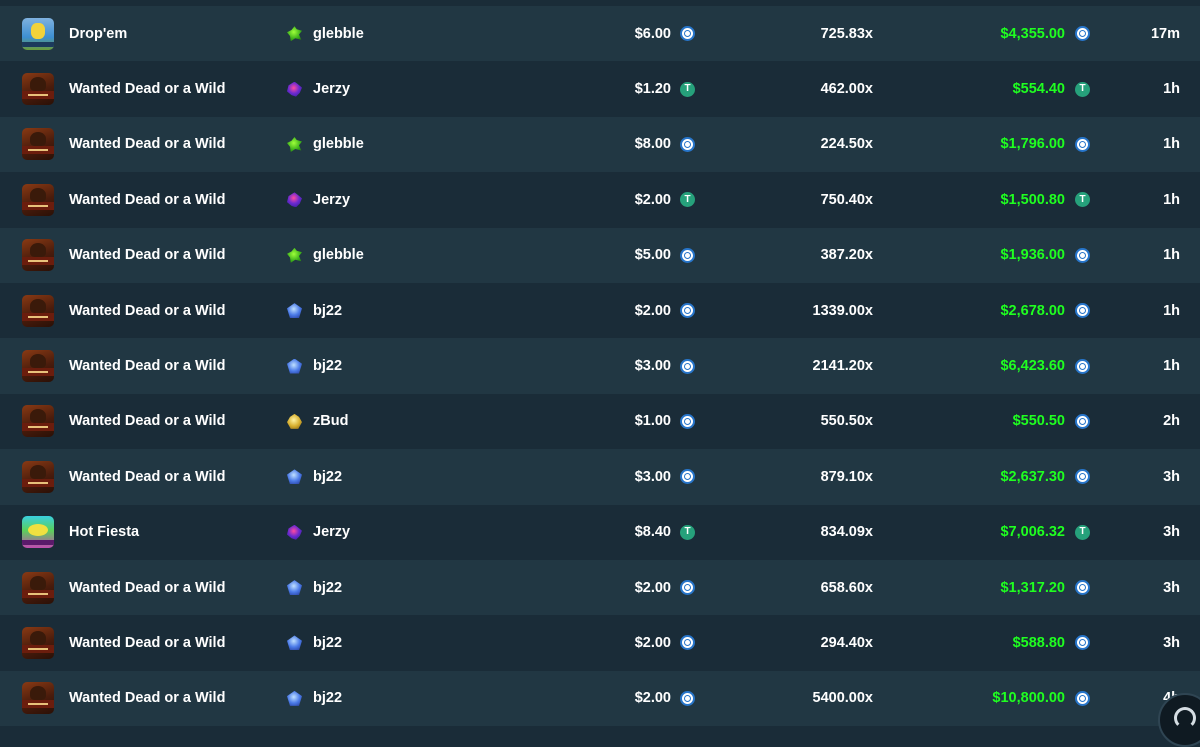 This screenshot has height=747, width=1200. What do you see at coordinates (653, 532) in the screenshot?
I see `bet-amount: $8.40` at bounding box center [653, 532].